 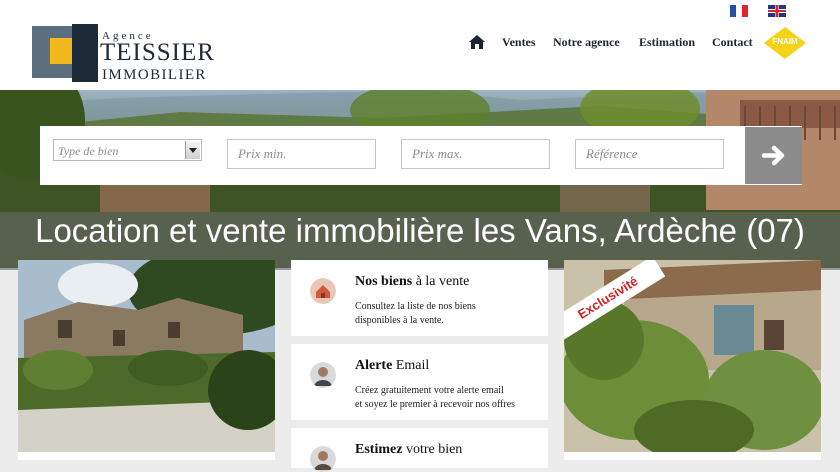 What do you see at coordinates (432, 449) in the screenshot?
I see `card-title-rest: votre bien` at bounding box center [432, 449].